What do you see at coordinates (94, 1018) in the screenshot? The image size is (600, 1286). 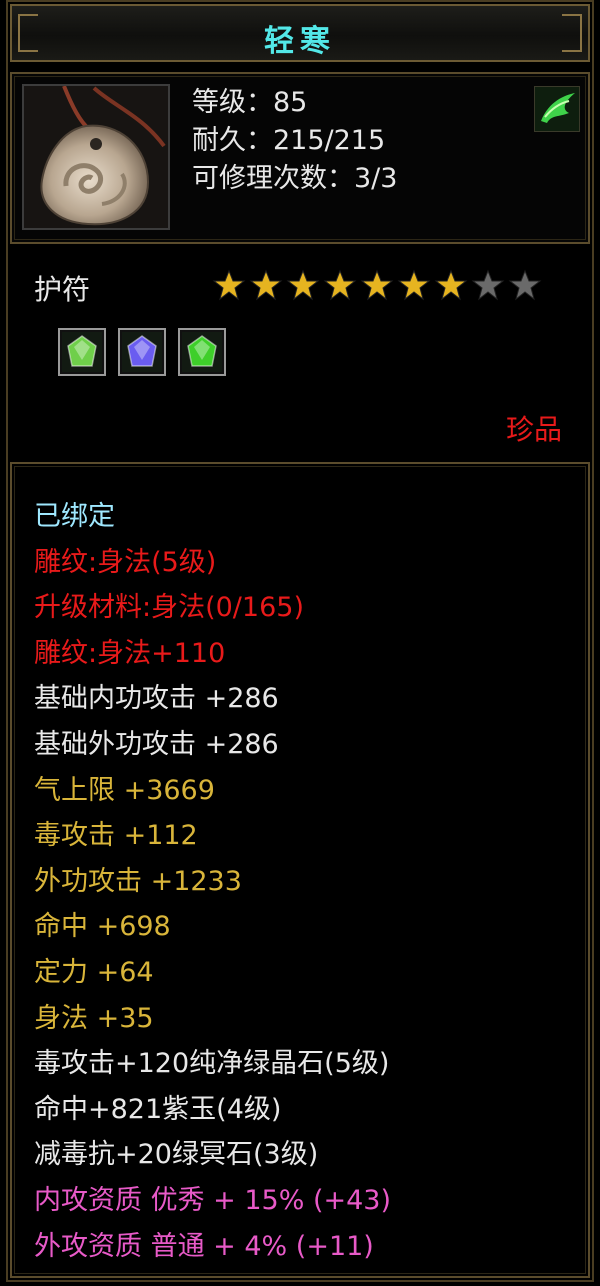 I see `attribute-line: 身法 +35` at bounding box center [94, 1018].